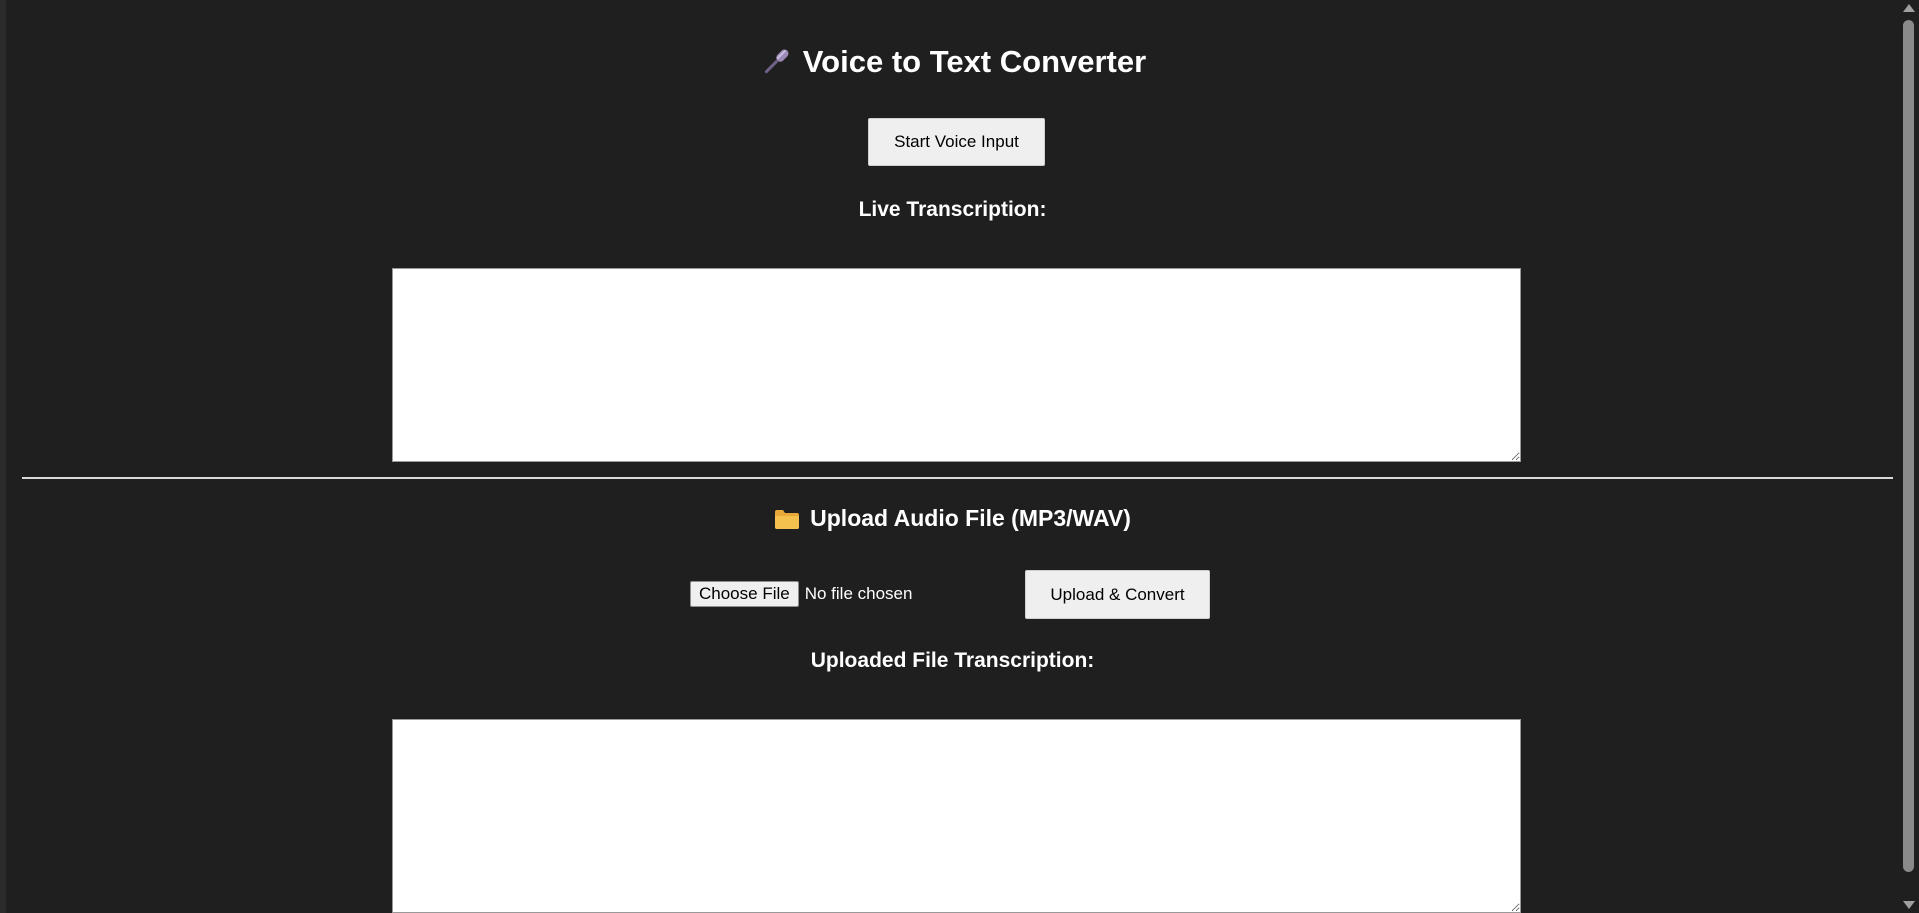  Describe the element at coordinates (1909, 8) in the screenshot. I see `scroll-up-arrow-icon` at that location.